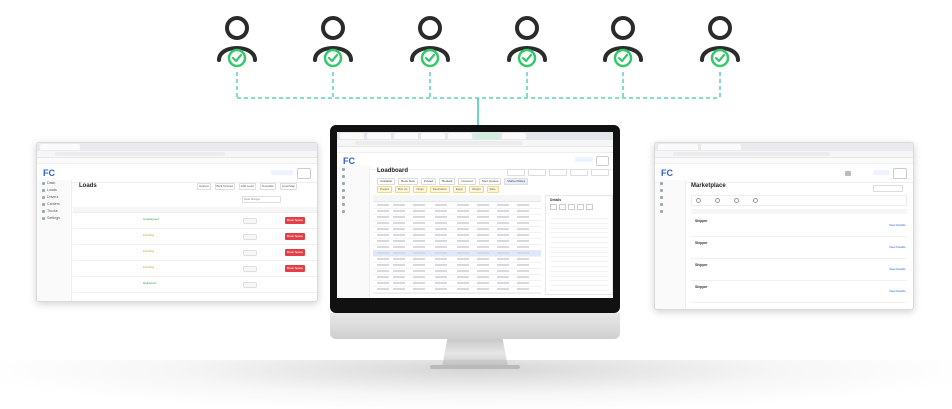 This screenshot has height=409, width=952. I want to click on tab: Covered, so click(467, 181).